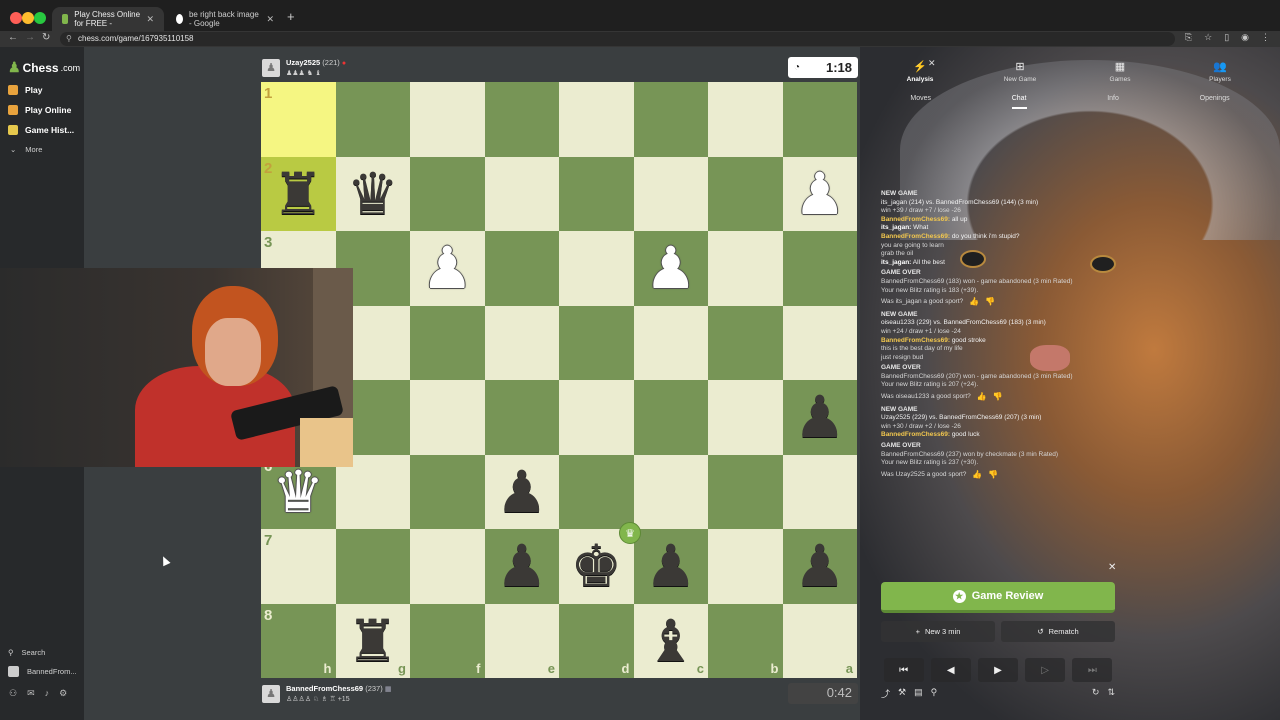 This screenshot has width=1280, height=720. Describe the element at coordinates (902, 693) in the screenshot. I see `analysis-board-icon: ⚒` at that location.